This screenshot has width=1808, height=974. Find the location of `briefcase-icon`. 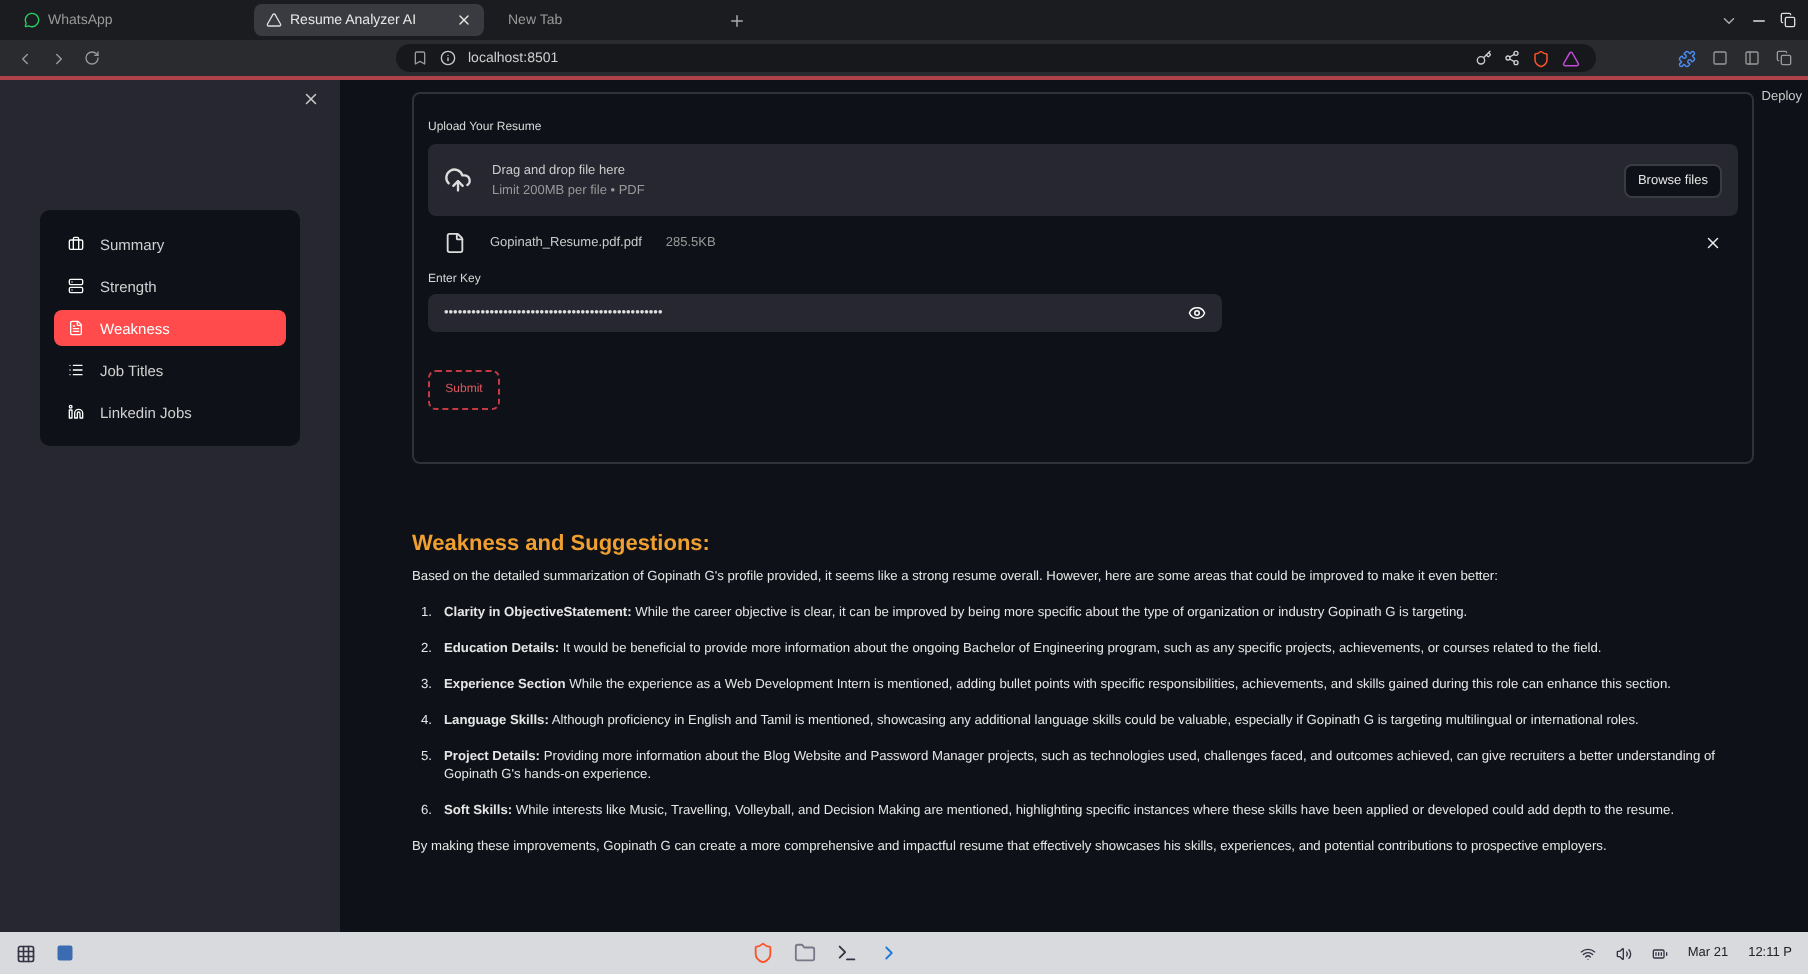

briefcase-icon is located at coordinates (76, 244).